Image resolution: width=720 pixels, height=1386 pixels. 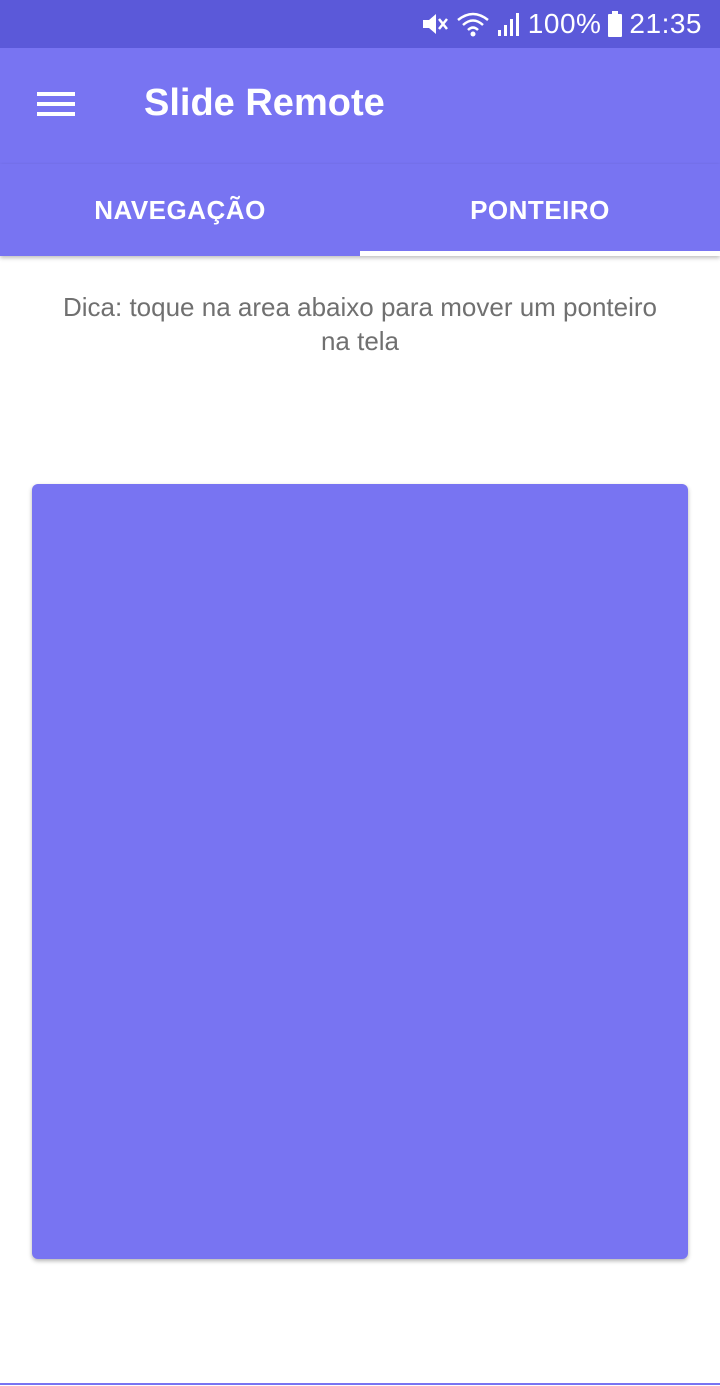 I want to click on signal-icon, so click(x=509, y=24).